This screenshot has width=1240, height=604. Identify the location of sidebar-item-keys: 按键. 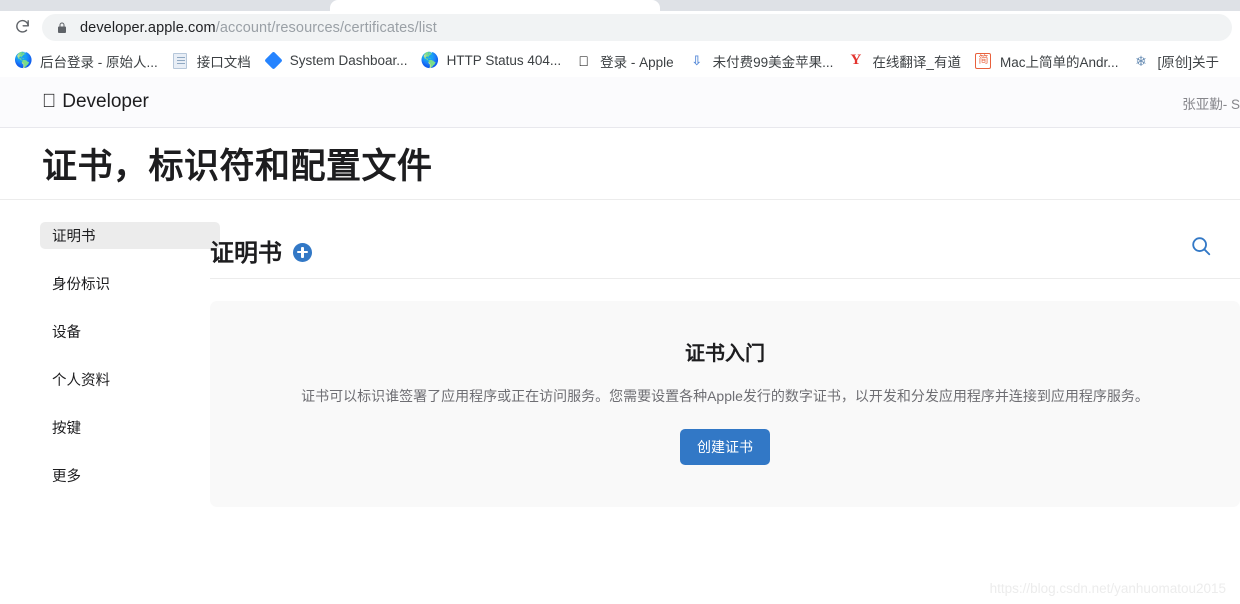
(130, 427).